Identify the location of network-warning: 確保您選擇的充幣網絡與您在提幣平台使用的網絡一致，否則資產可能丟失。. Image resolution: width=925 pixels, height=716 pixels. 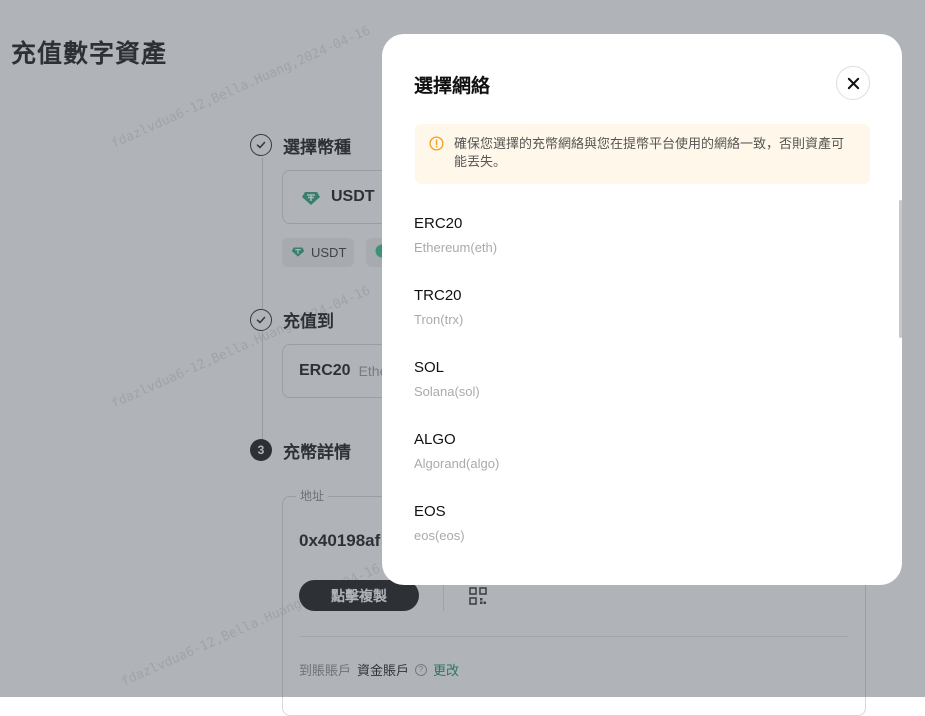
(642, 154).